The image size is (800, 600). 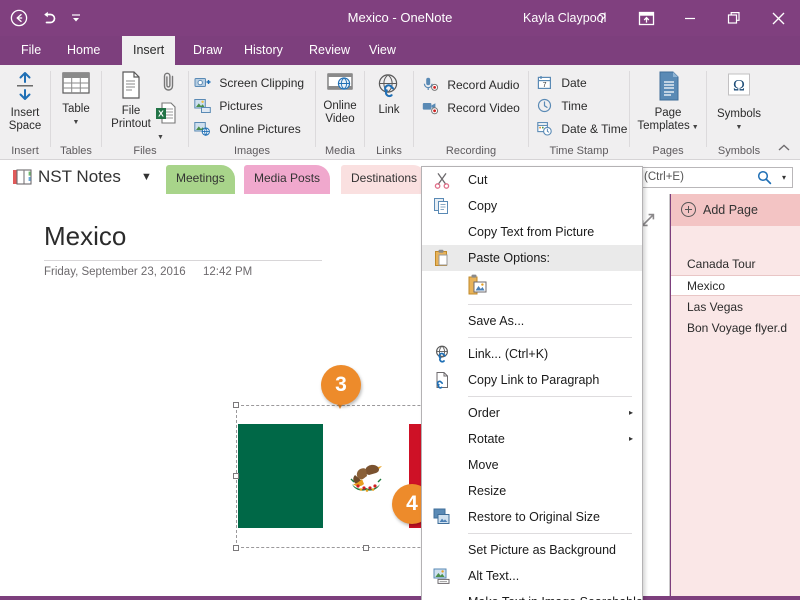 What do you see at coordinates (532, 180) in the screenshot?
I see `menu-item-cut: Cut` at bounding box center [532, 180].